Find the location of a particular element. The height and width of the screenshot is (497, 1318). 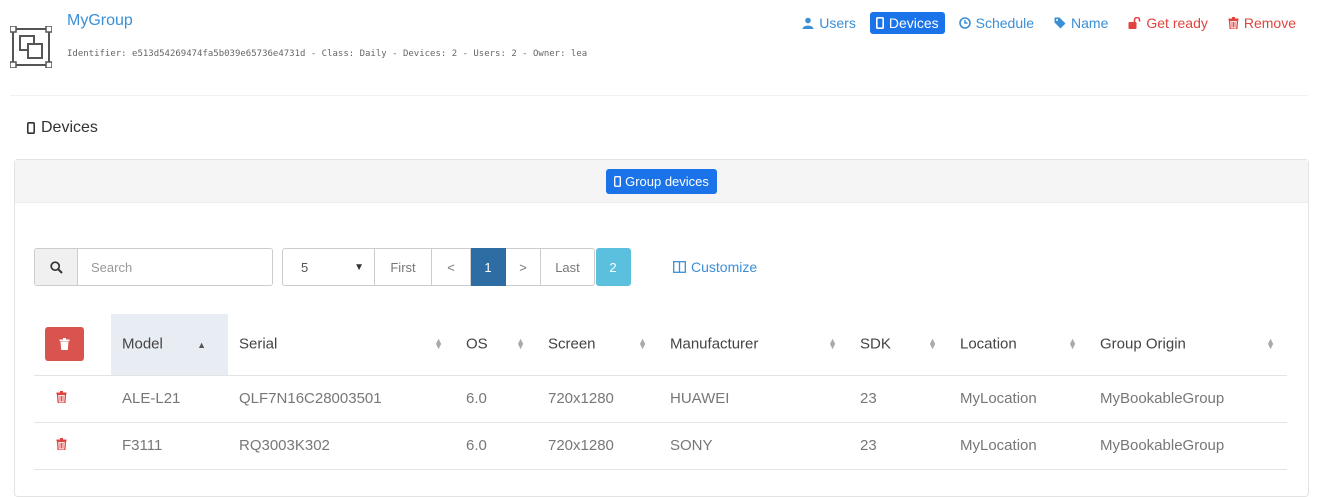

bulk-action-cell is located at coordinates (72, 345).